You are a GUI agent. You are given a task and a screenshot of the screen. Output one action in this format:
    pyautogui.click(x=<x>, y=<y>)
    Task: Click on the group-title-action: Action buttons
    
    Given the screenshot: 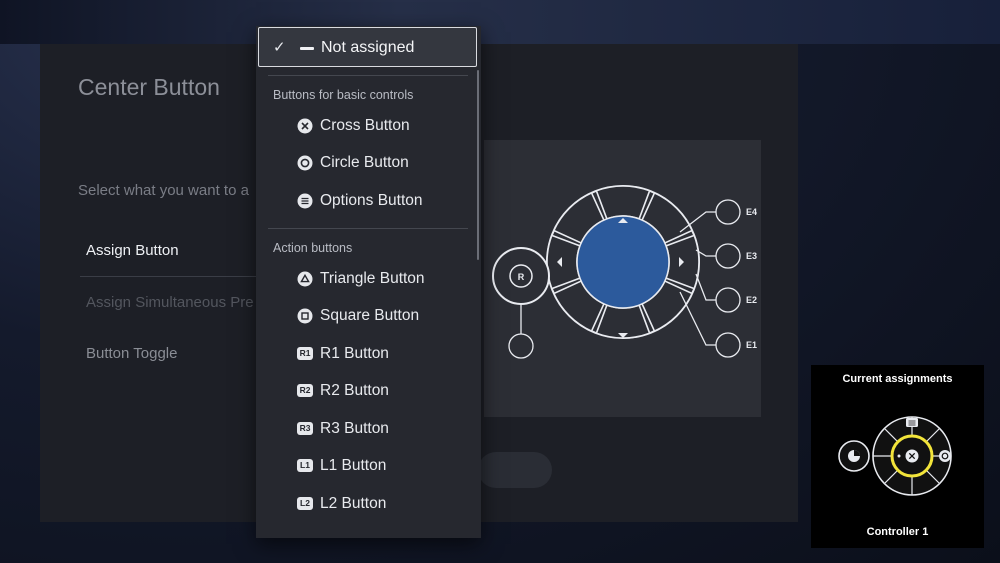 What is the action you would take?
    pyautogui.click(x=313, y=248)
    